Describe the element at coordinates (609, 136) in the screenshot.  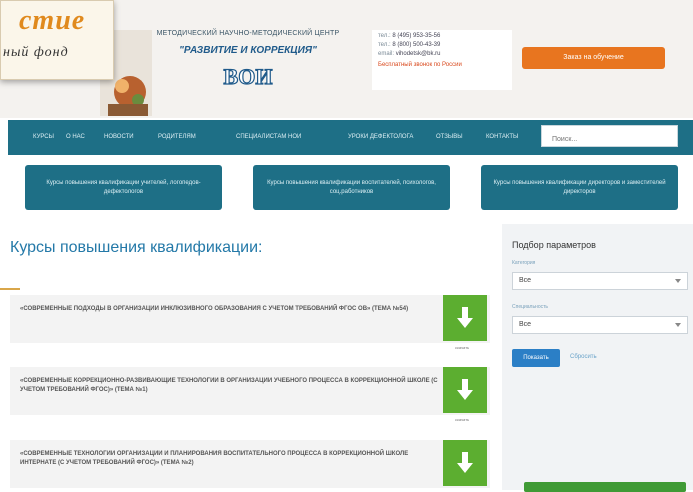
I see `search-input` at that location.